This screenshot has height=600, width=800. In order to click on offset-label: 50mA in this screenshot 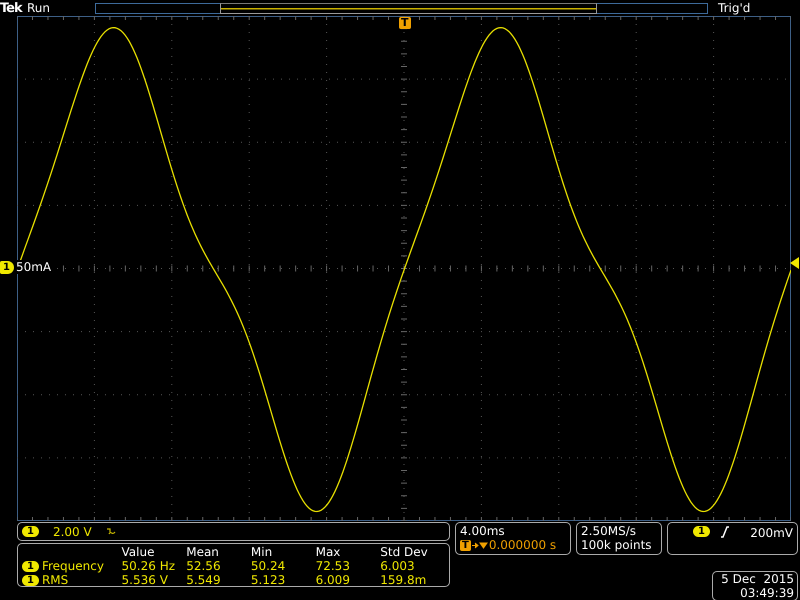, I will do `click(34, 267)`.